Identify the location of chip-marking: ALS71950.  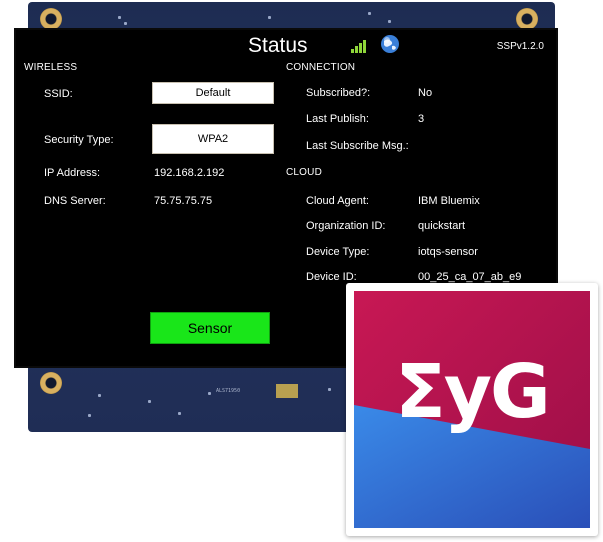
(228, 391).